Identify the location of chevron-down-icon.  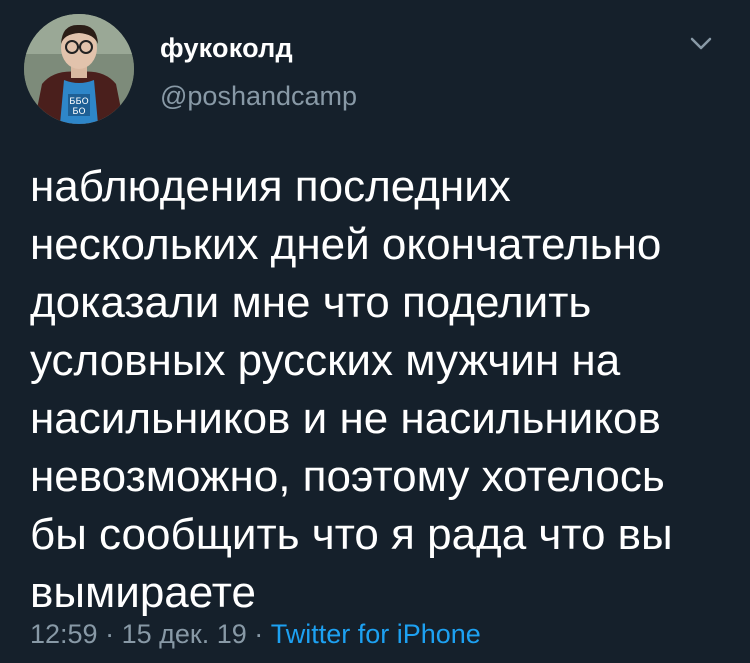
(701, 43).